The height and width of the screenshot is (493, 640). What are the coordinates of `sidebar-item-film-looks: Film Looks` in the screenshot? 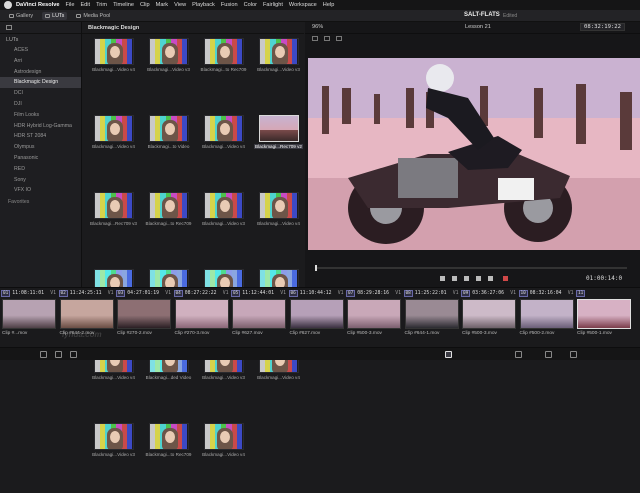 It's located at (40, 115).